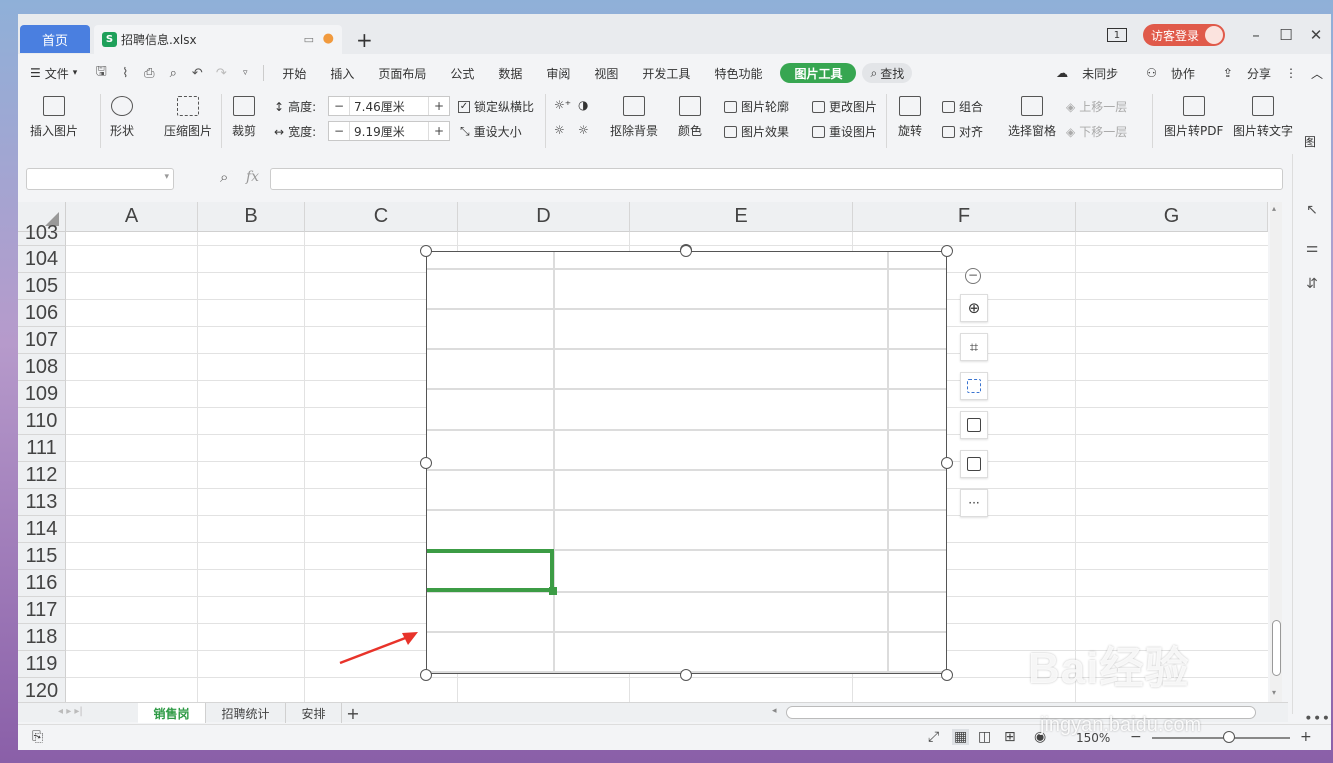 The image size is (1333, 763). Describe the element at coordinates (55, 39) in the screenshot. I see `tab-home: 首页` at that location.